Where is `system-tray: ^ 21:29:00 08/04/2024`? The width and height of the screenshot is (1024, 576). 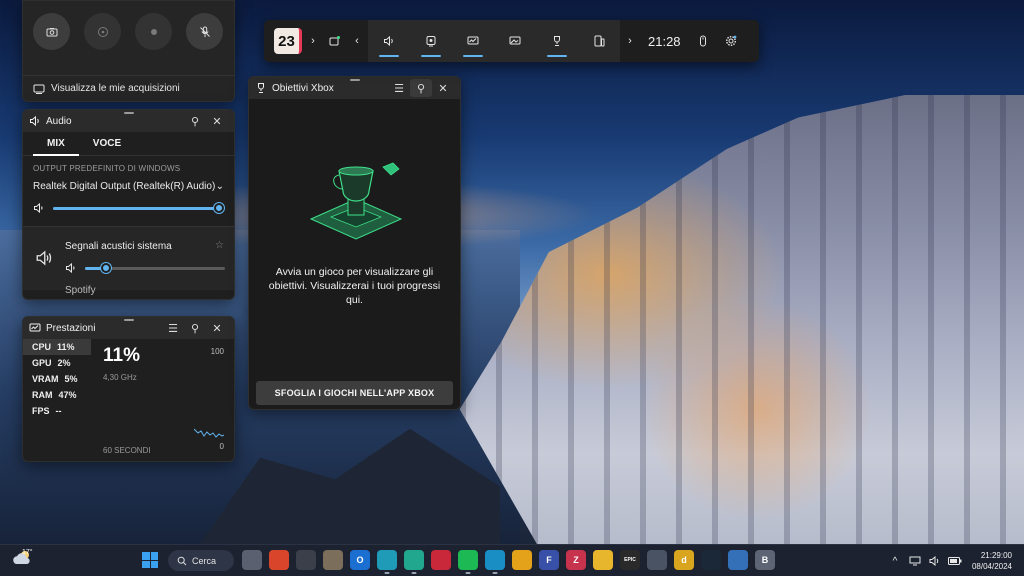
system-tray: ^ 21:29:00 08/04/2024 is located at coordinates (956, 560).